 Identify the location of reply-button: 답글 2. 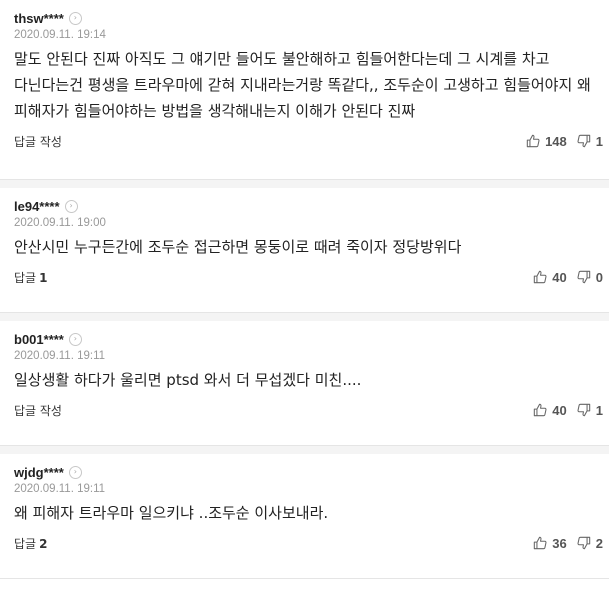
(30, 543).